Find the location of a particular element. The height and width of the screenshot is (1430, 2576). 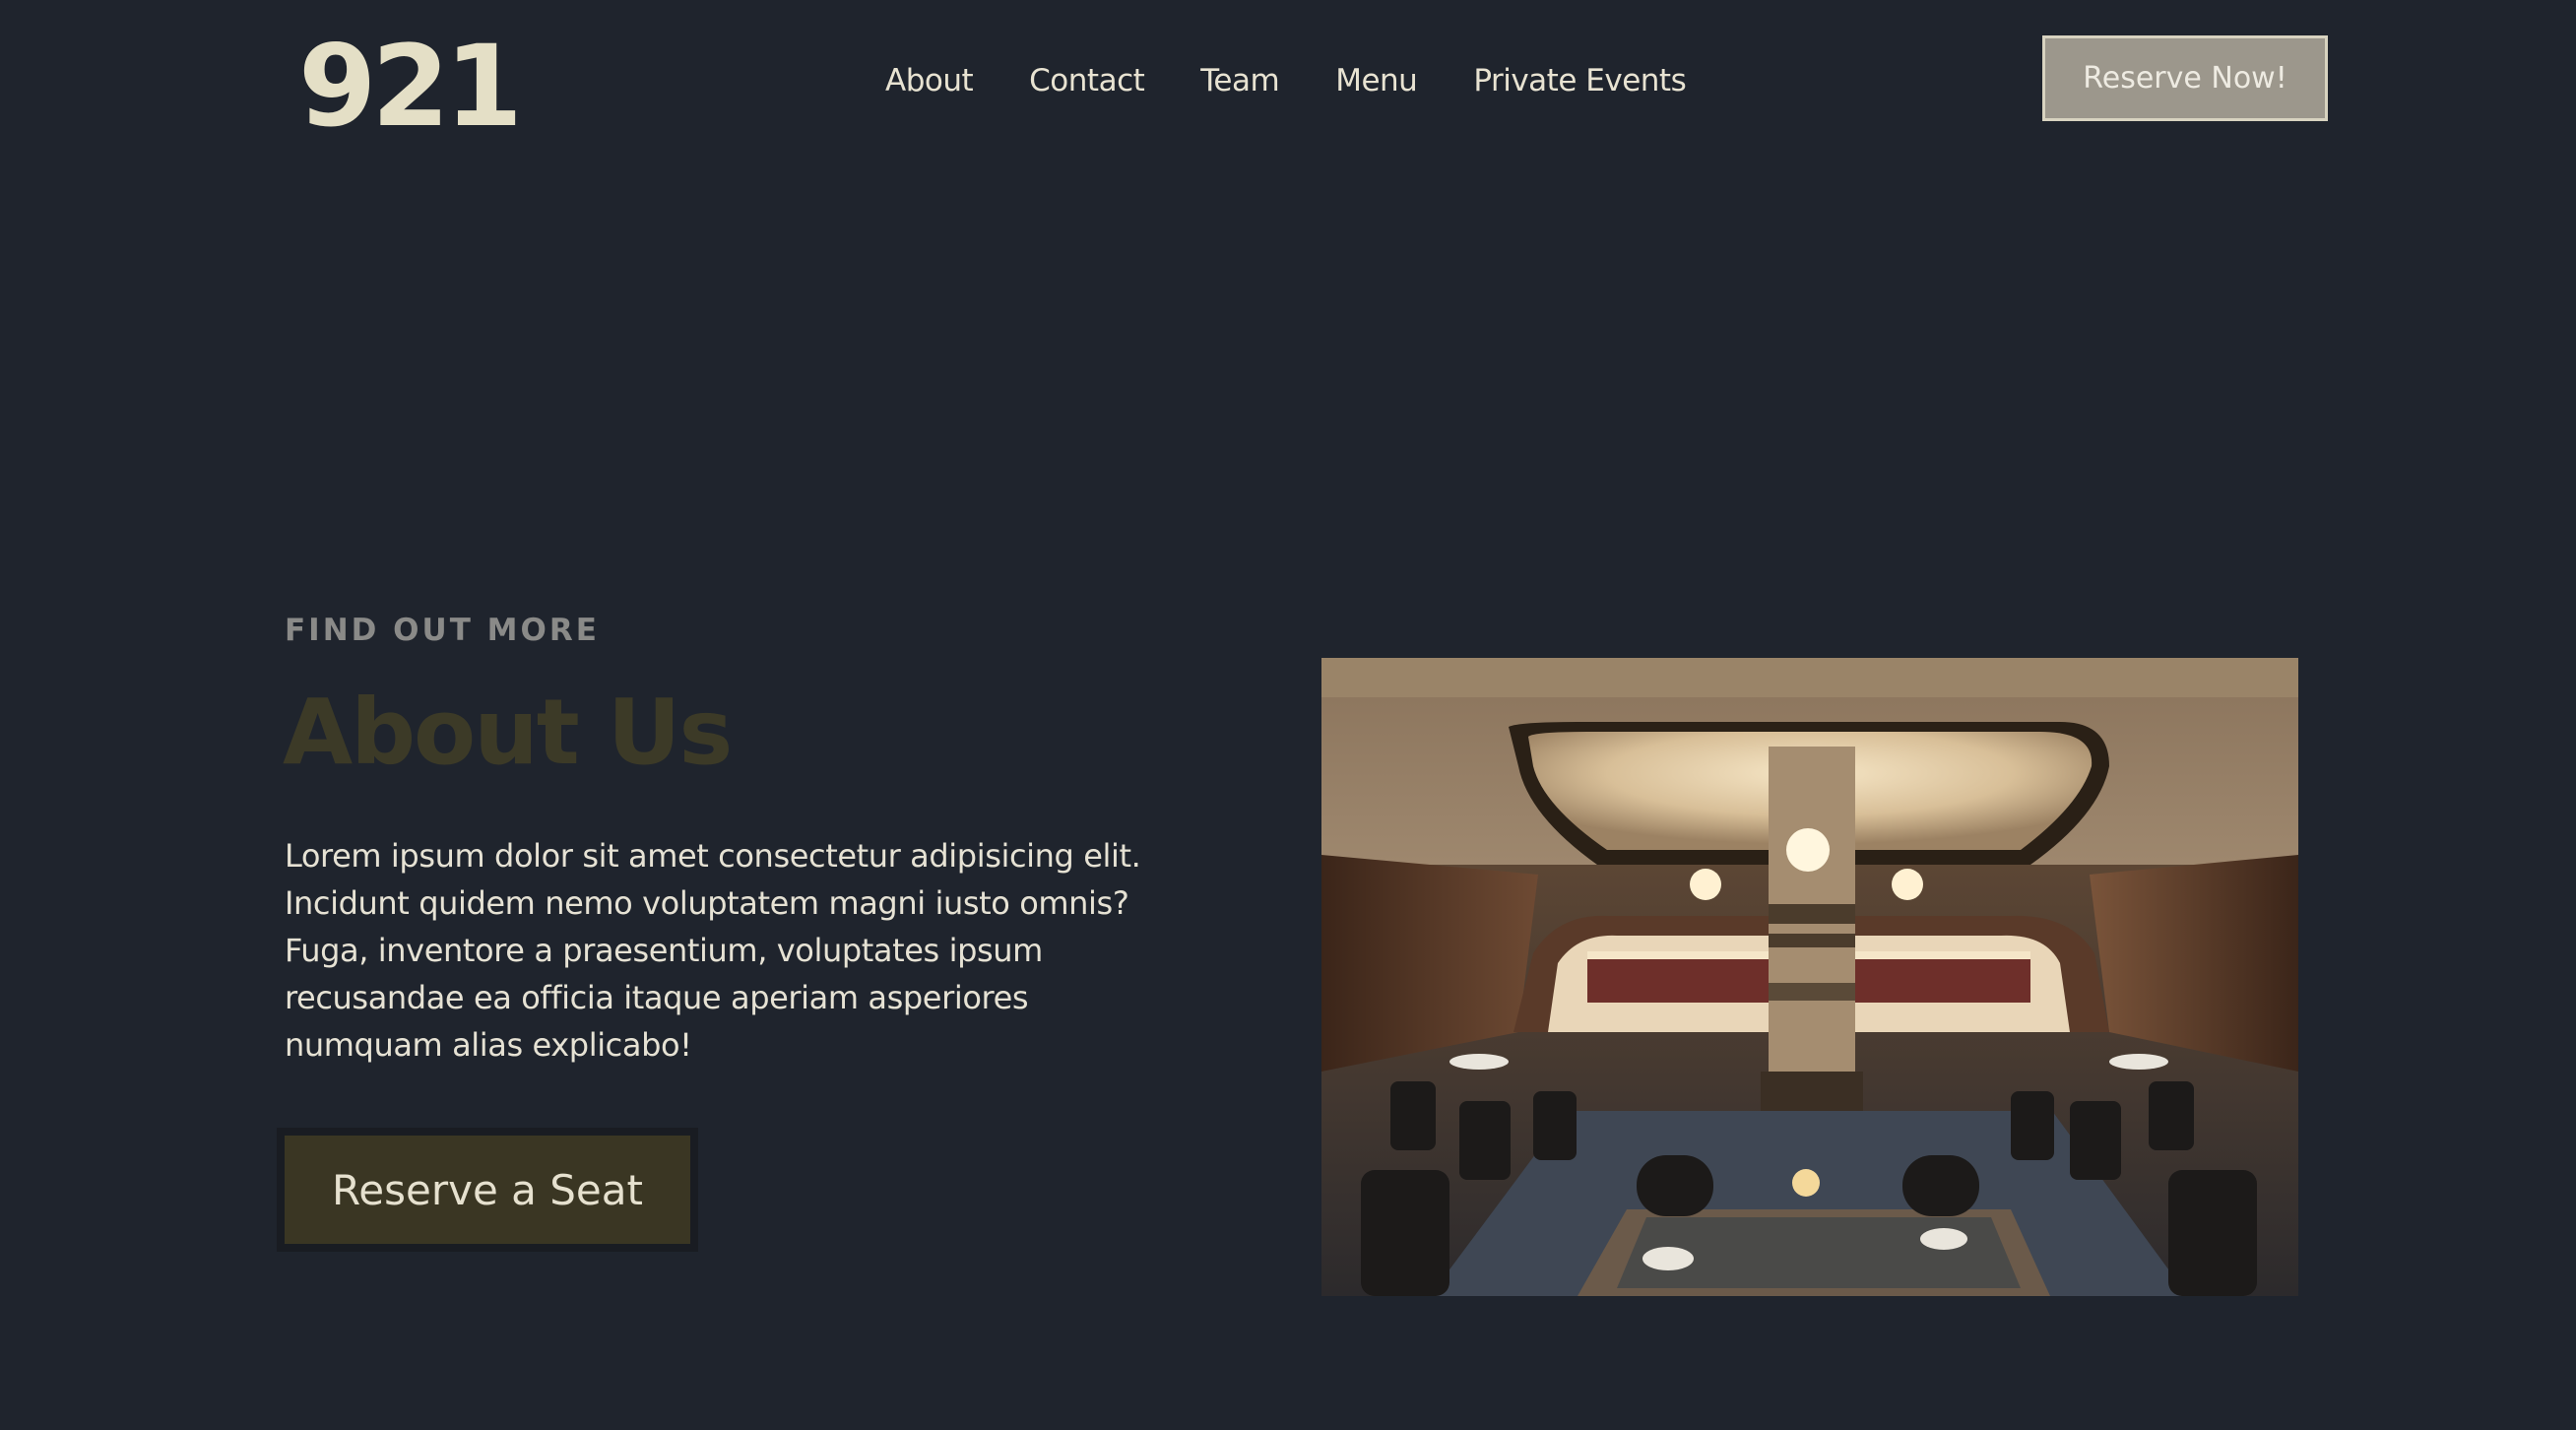

nav-link-contact: Contact is located at coordinates (1087, 80).